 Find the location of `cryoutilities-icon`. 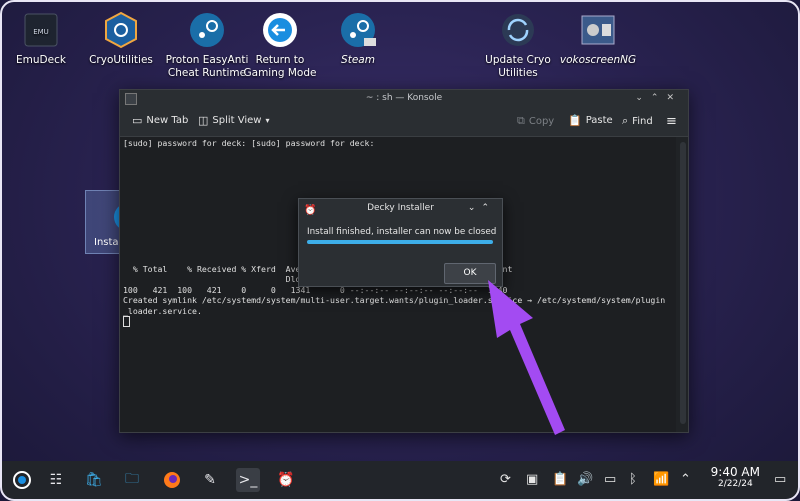

cryoutilities-icon is located at coordinates (121, 30).